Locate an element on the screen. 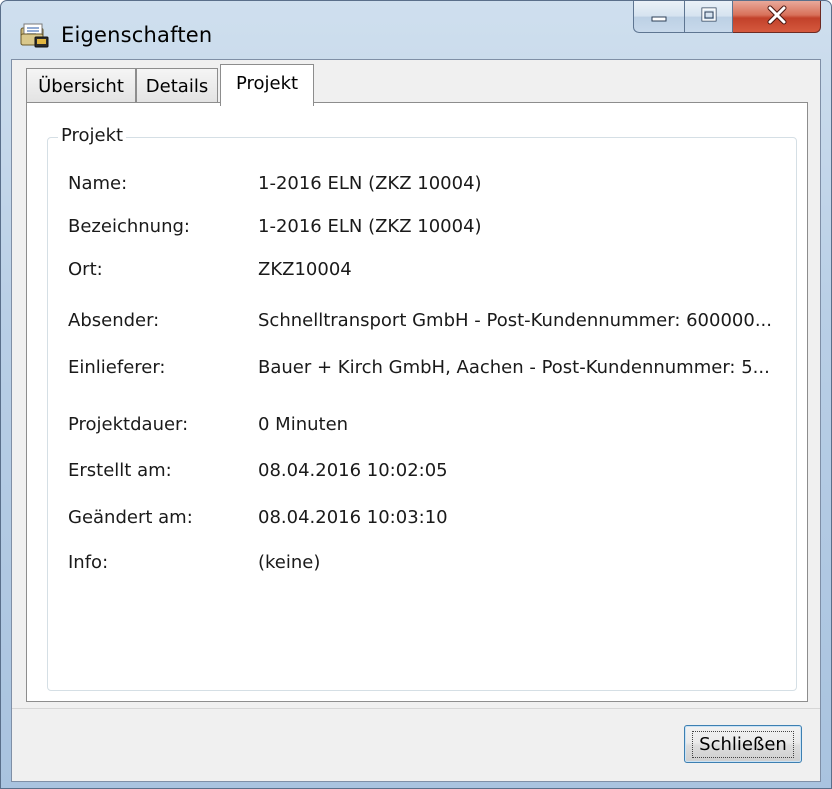 The height and width of the screenshot is (789, 832). close-button-label: Schließen is located at coordinates (743, 744).